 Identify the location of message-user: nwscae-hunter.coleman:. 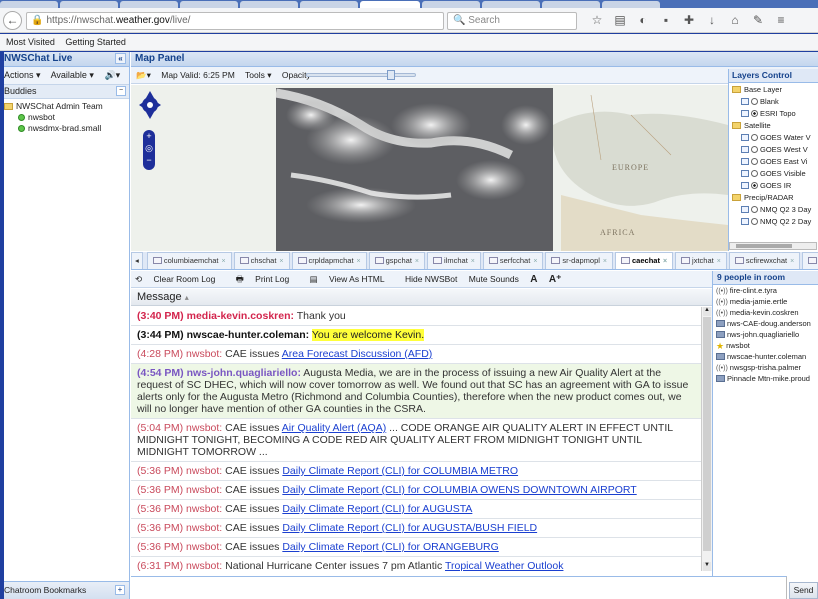
(248, 335).